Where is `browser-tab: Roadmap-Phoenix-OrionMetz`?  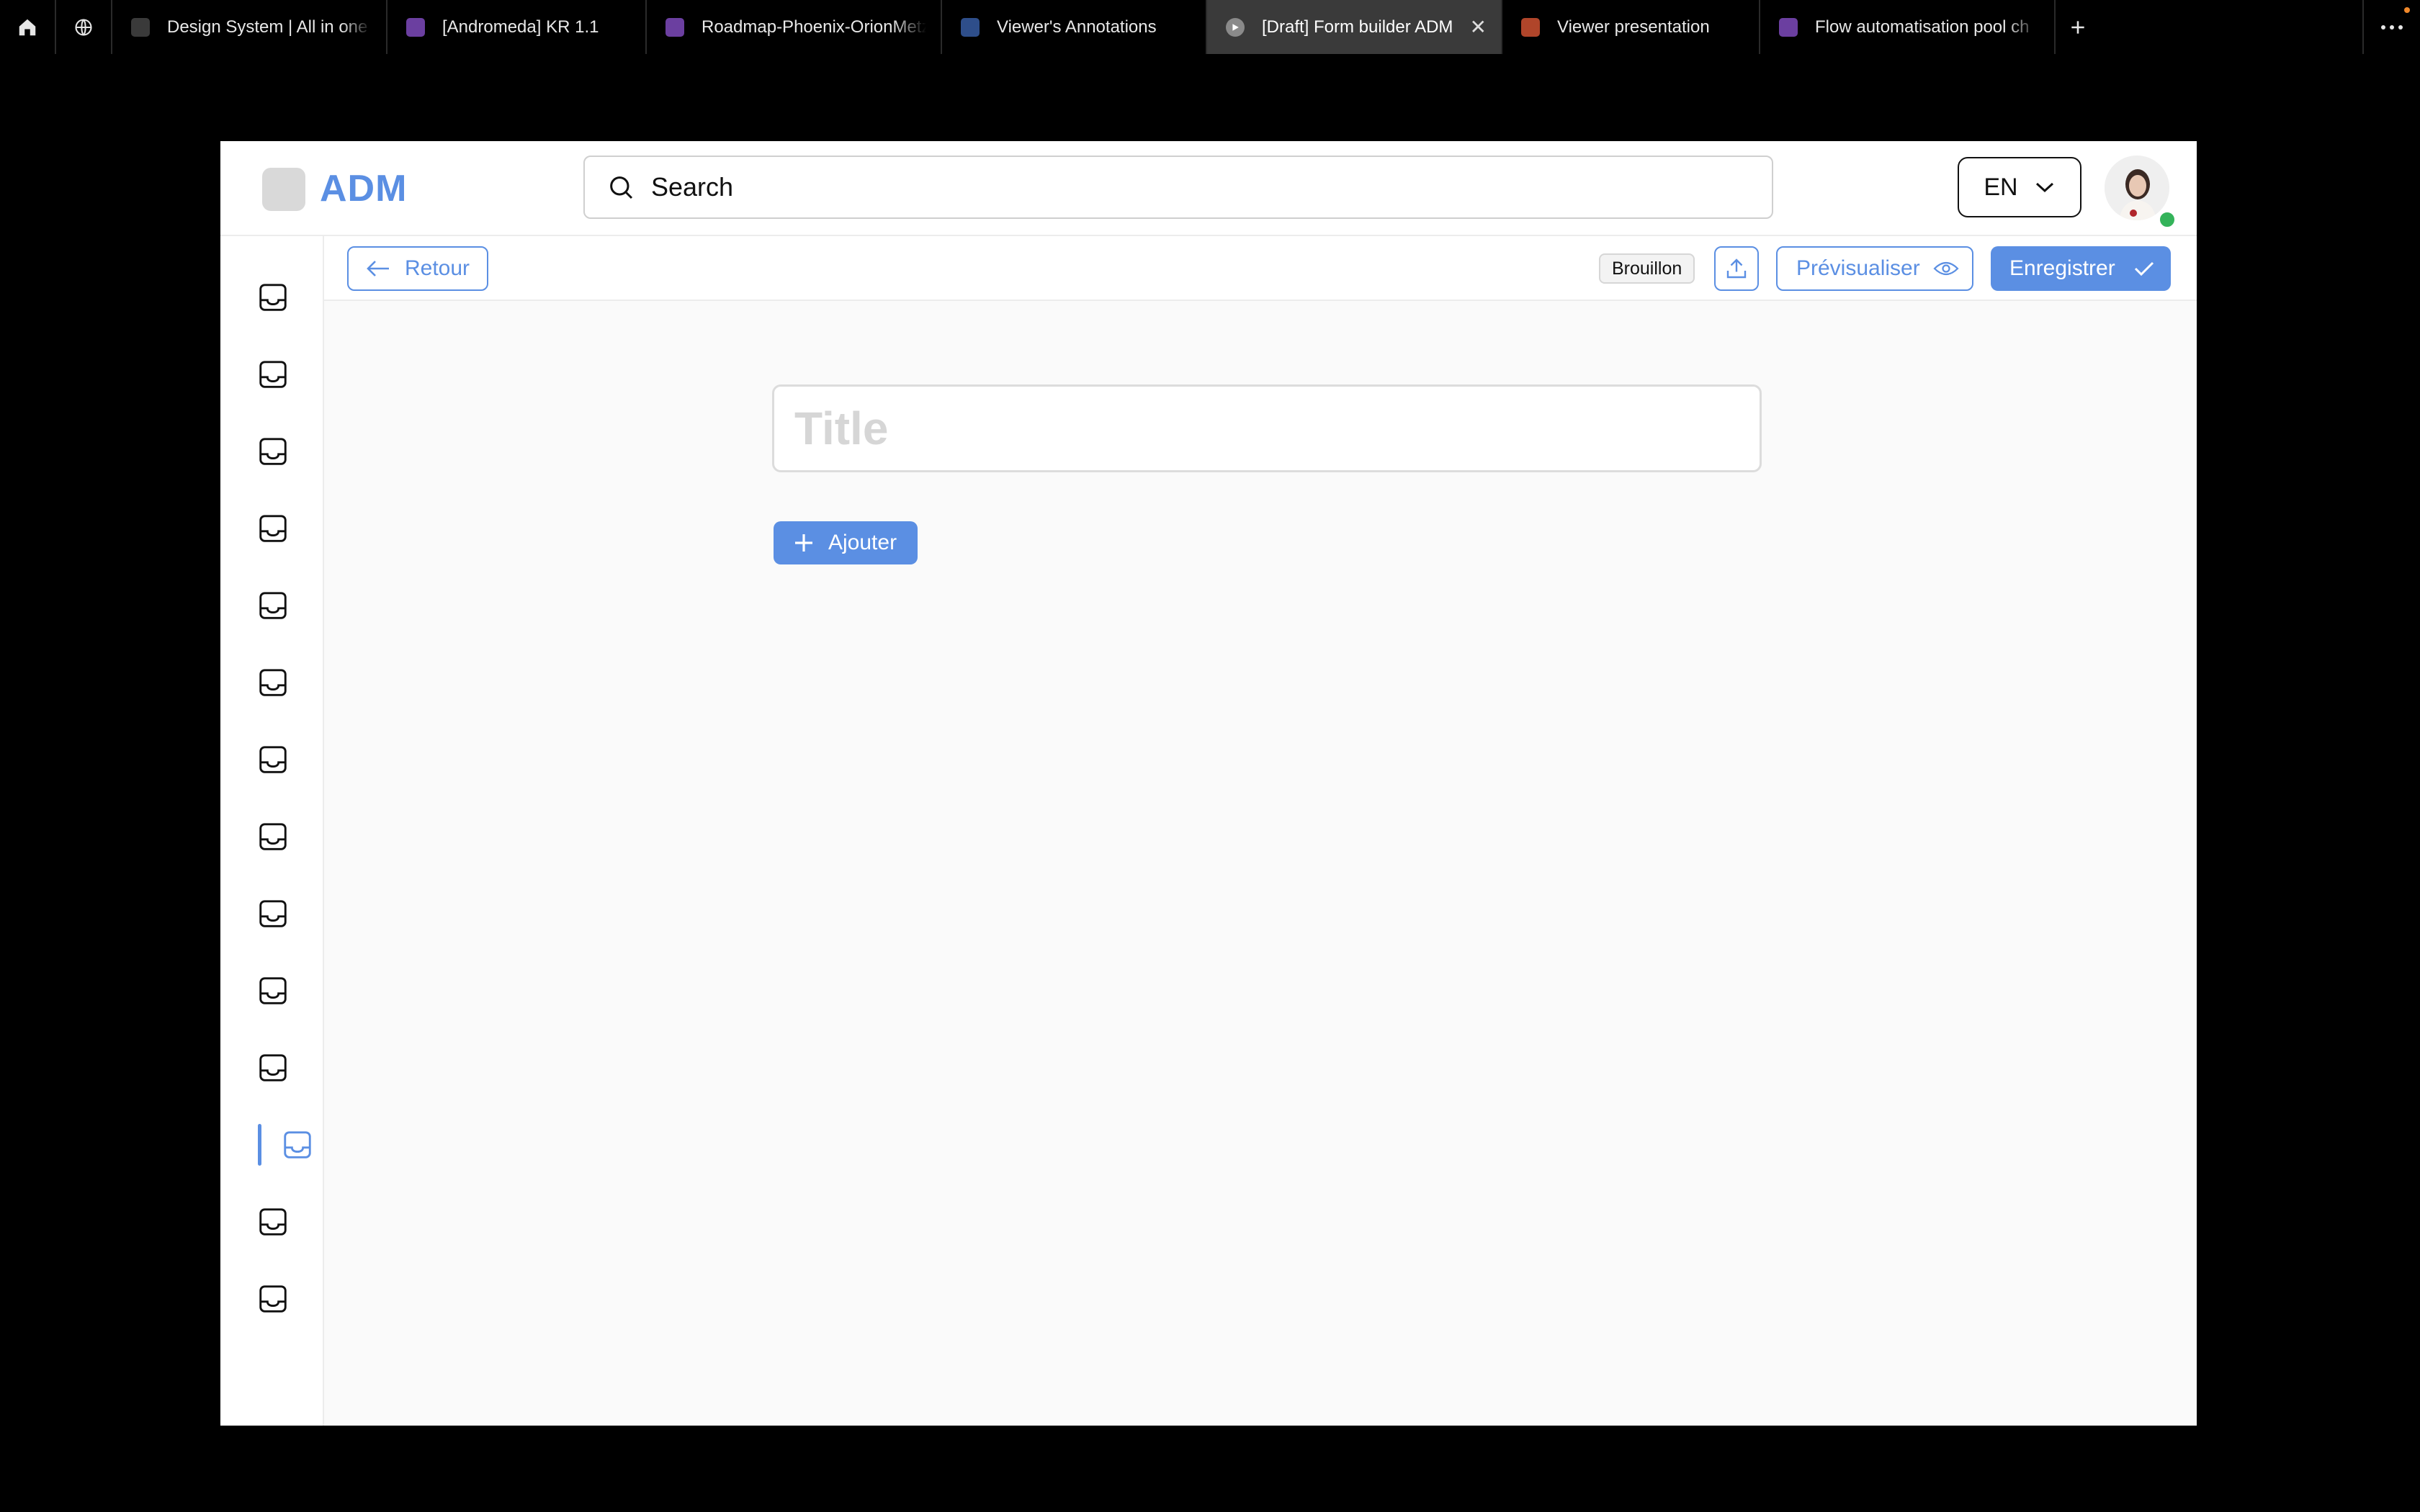 browser-tab: Roadmap-Phoenix-OrionMetz is located at coordinates (794, 27).